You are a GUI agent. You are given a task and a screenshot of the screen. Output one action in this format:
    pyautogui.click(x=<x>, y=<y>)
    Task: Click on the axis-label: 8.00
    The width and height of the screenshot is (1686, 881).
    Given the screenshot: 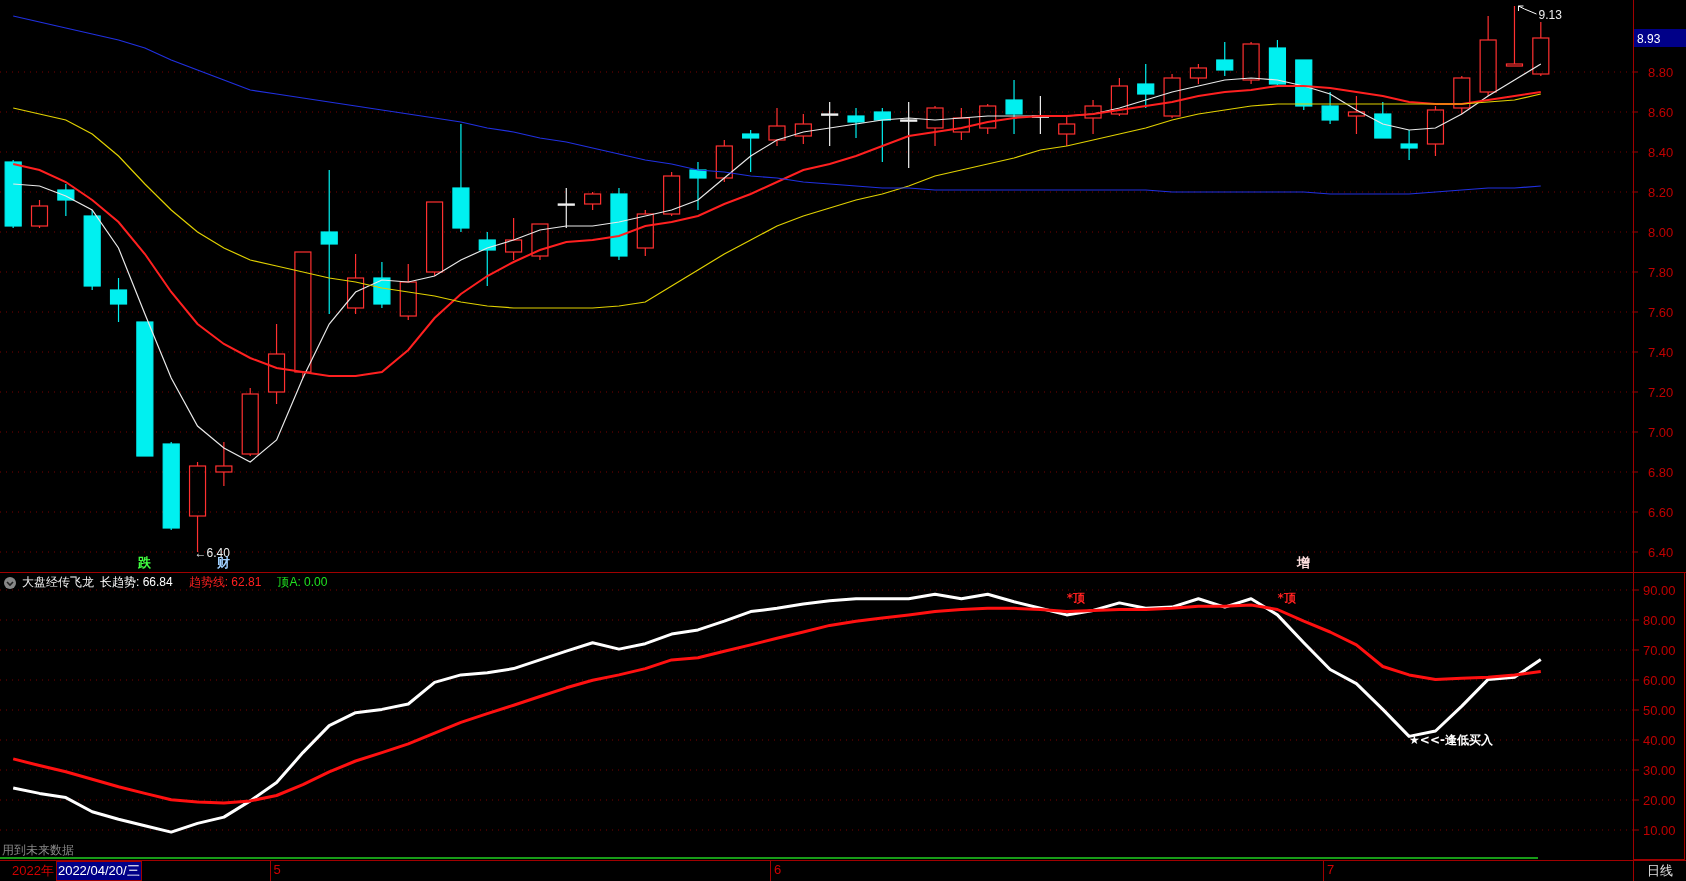 What is the action you would take?
    pyautogui.click(x=1661, y=232)
    